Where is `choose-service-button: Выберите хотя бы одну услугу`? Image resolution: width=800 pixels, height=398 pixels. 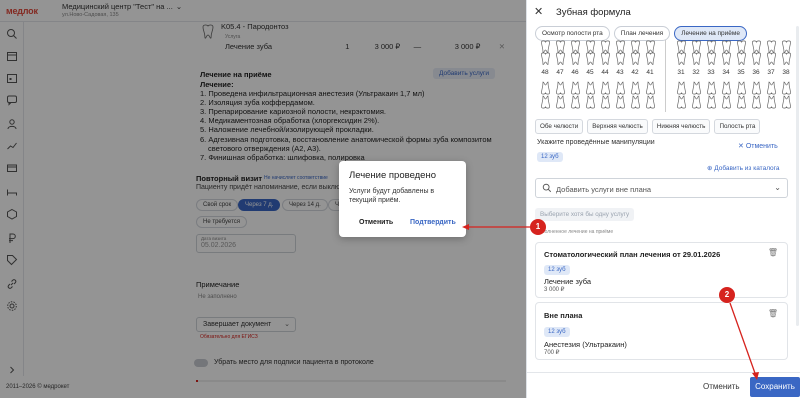
choose-service-button: Выберите хотя бы одну услугу is located at coordinates (585, 214).